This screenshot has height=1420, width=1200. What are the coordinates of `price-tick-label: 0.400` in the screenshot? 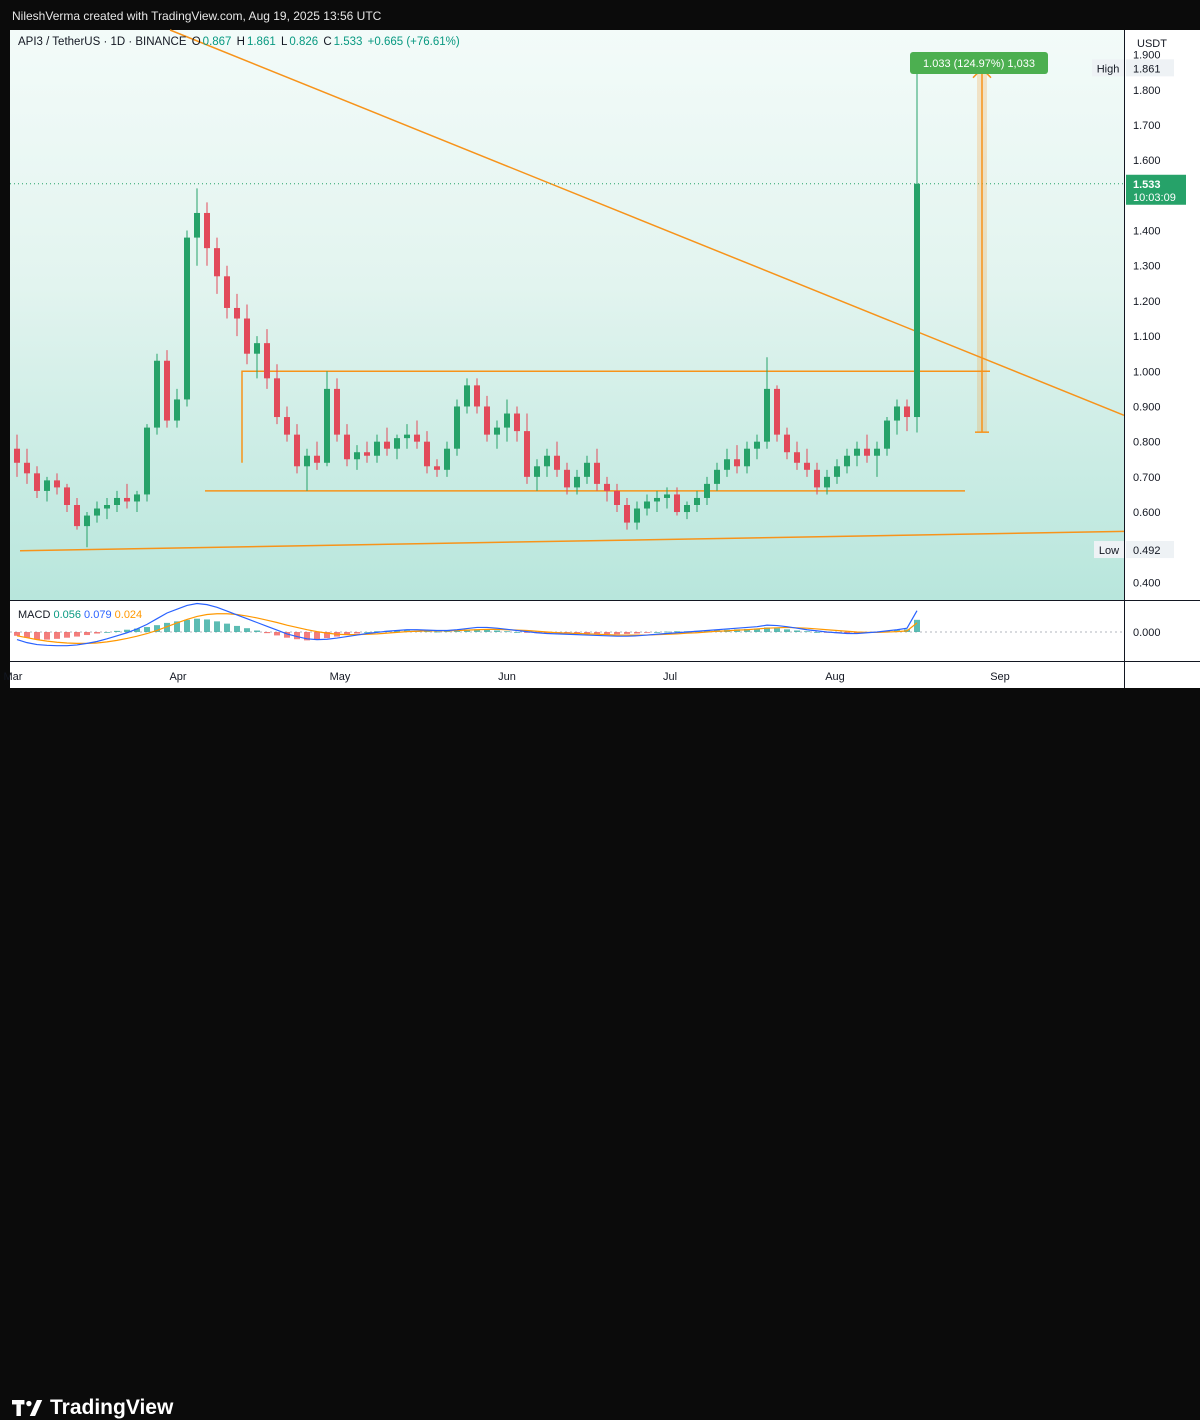 It's located at (1147, 583).